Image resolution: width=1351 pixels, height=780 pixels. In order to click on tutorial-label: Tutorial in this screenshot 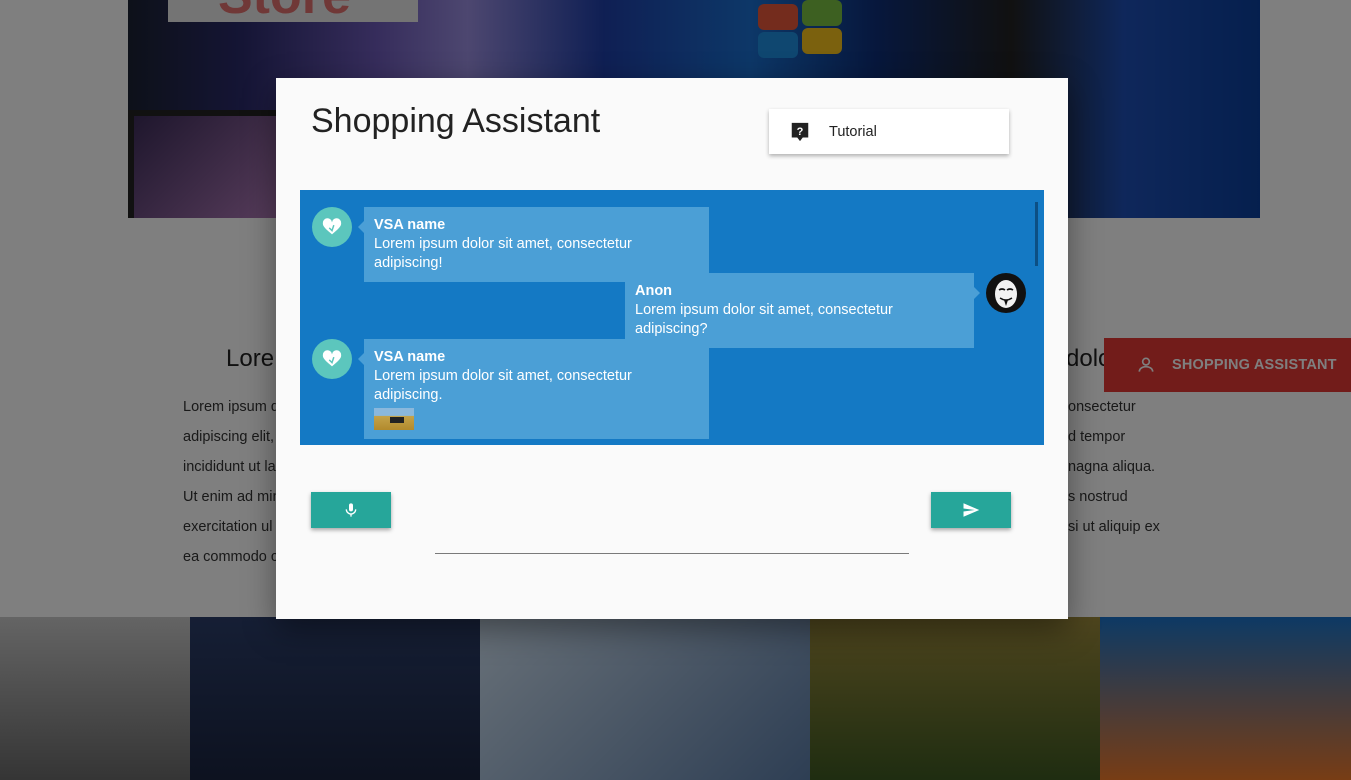, I will do `click(853, 131)`.